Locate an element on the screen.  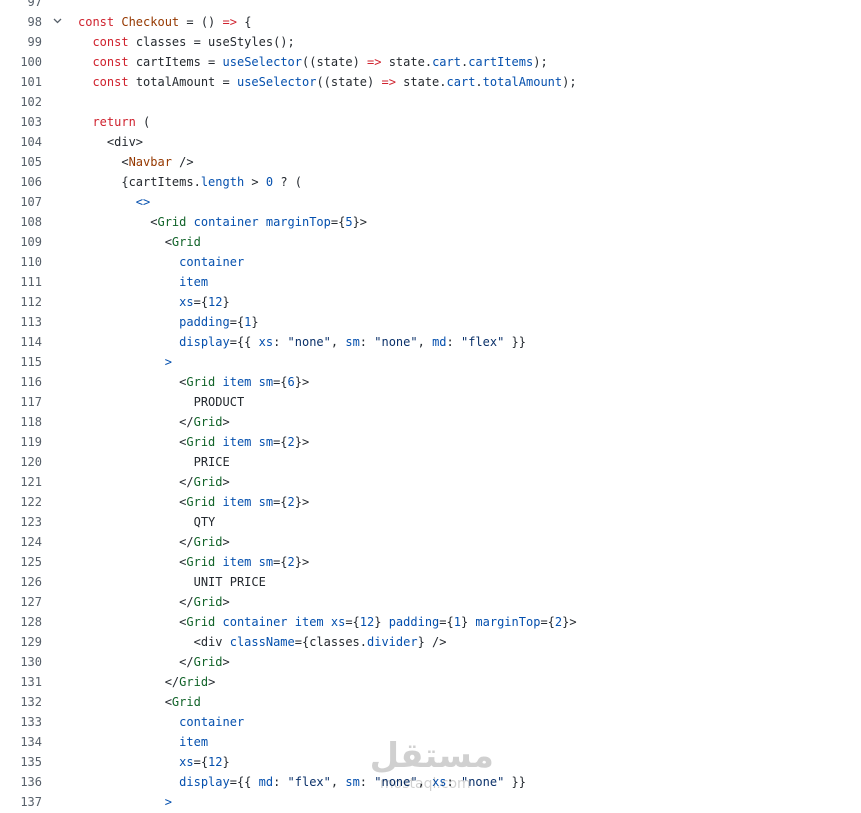
code-token: { is located at coordinates (244, 22).